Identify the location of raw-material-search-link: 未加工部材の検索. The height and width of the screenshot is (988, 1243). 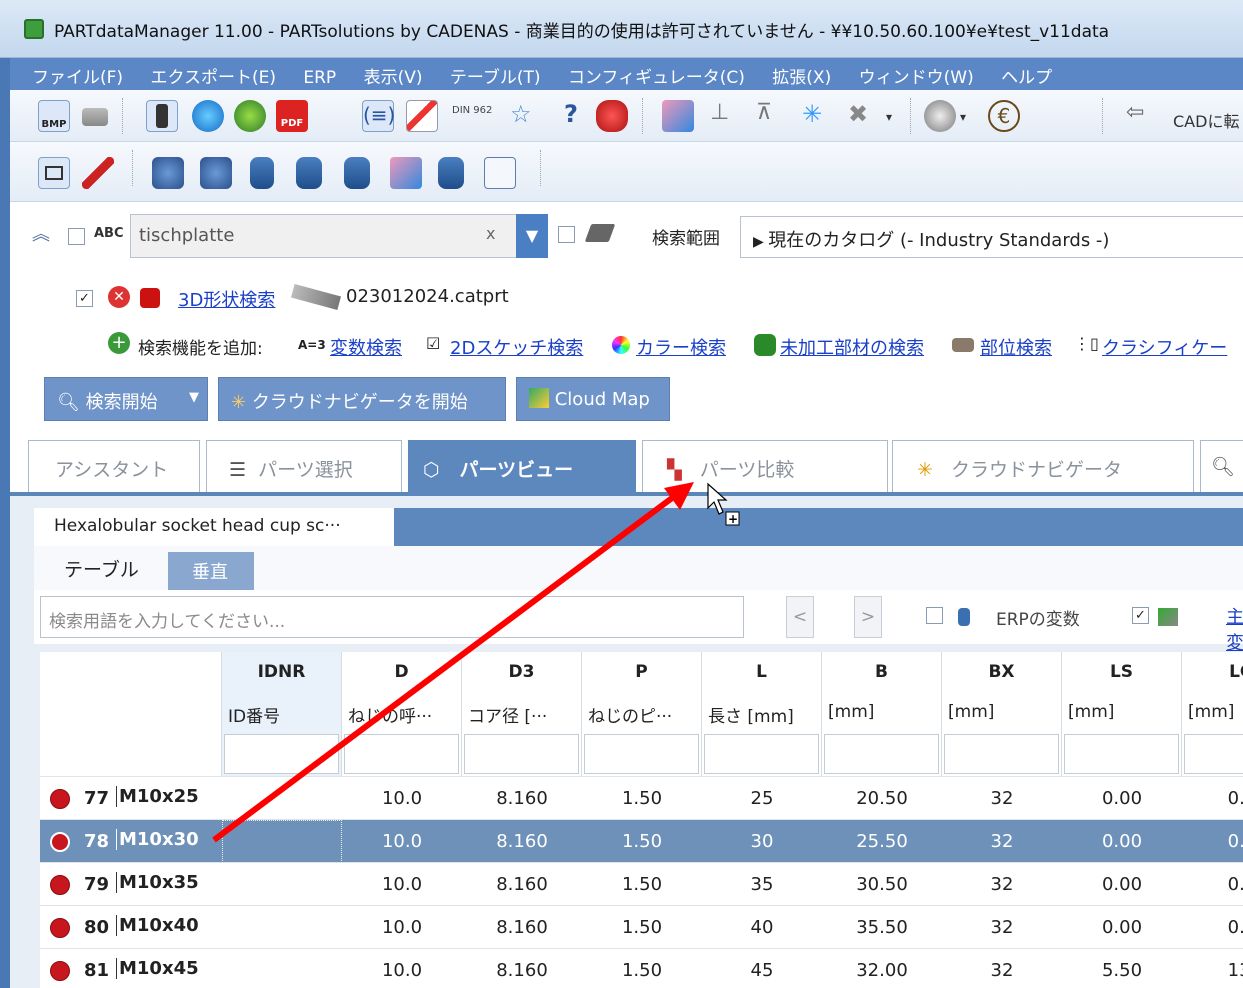
(852, 347).